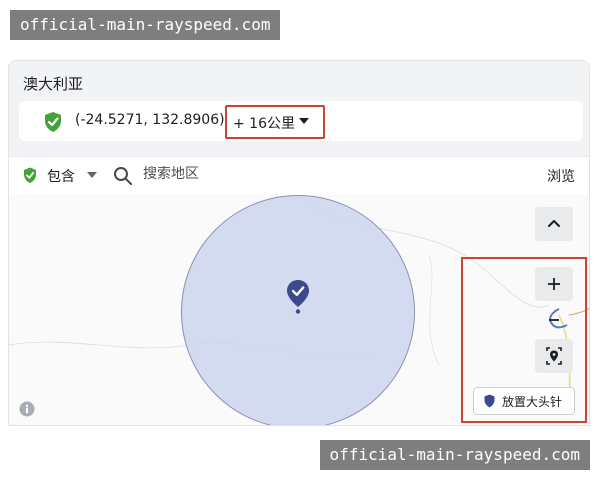  I want to click on location-pin-icon, so click(298, 297).